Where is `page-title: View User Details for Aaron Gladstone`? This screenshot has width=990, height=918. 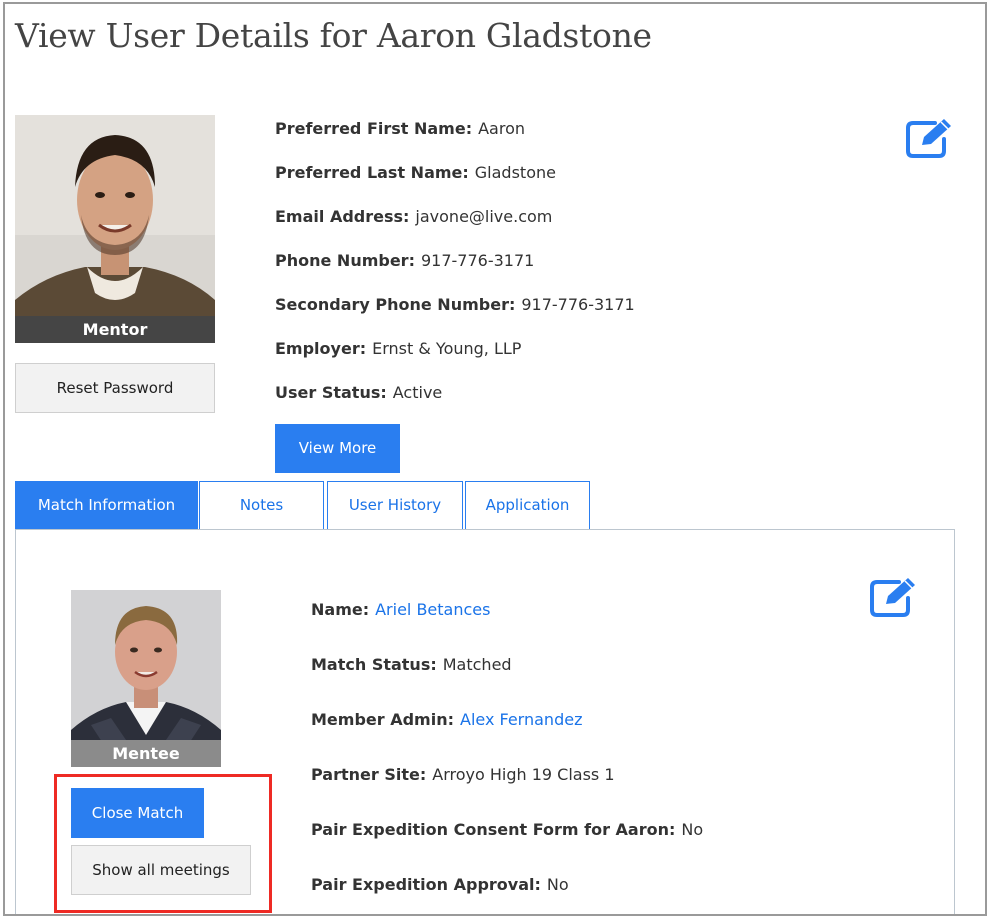 page-title: View User Details for Aaron Gladstone is located at coordinates (333, 35).